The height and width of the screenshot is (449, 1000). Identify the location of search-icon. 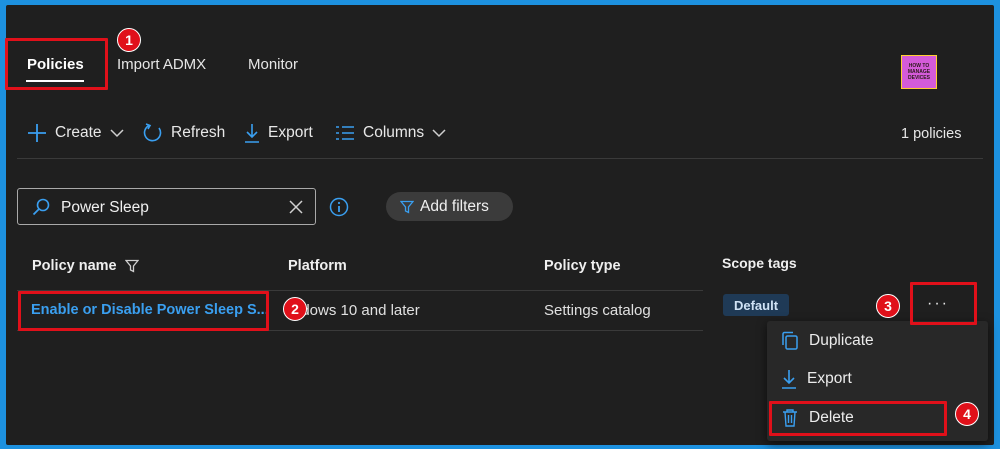
(41, 207).